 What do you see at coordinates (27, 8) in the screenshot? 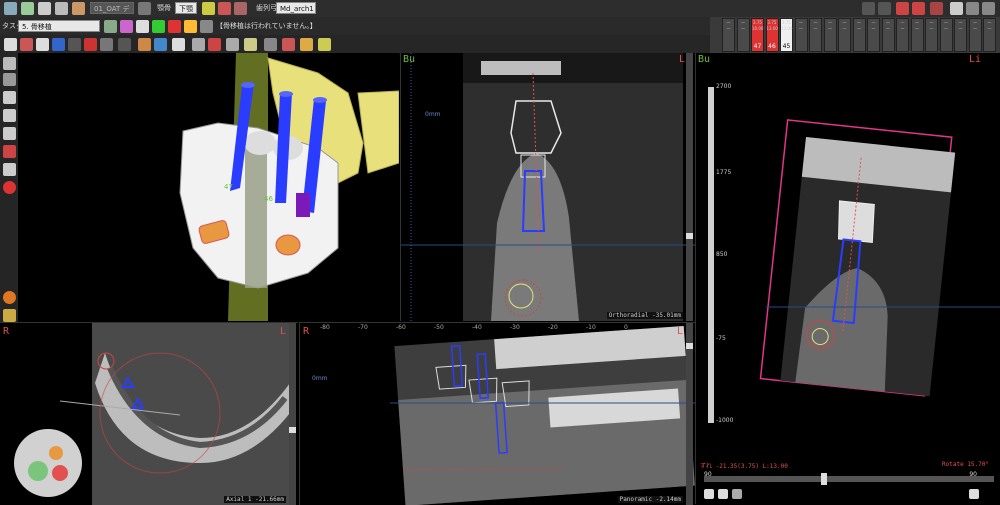
I see `open-file-icon` at bounding box center [27, 8].